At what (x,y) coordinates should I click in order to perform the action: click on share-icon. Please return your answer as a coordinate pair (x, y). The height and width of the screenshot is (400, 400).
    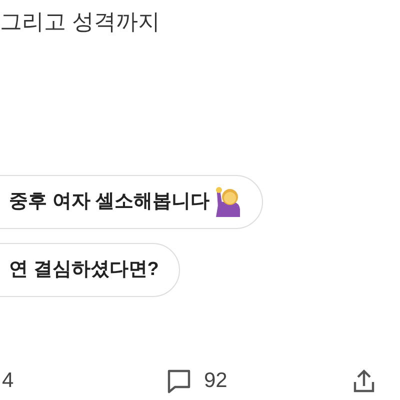
    Looking at the image, I should click on (364, 381).